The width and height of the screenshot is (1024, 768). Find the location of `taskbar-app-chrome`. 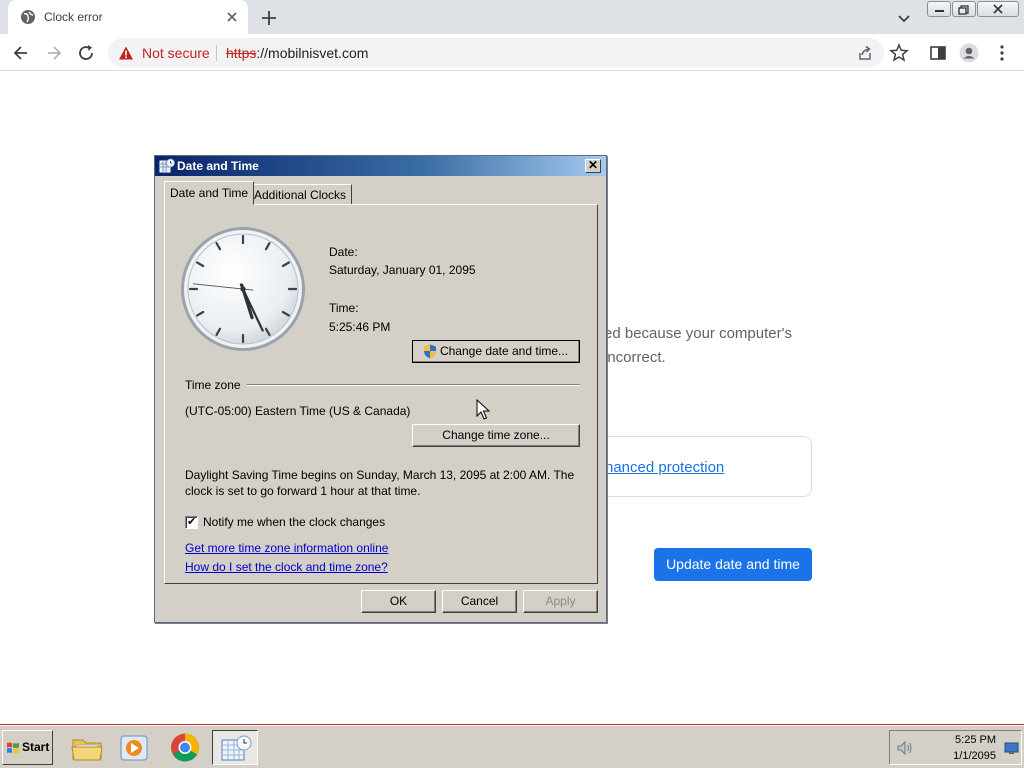

taskbar-app-chrome is located at coordinates (185, 747).